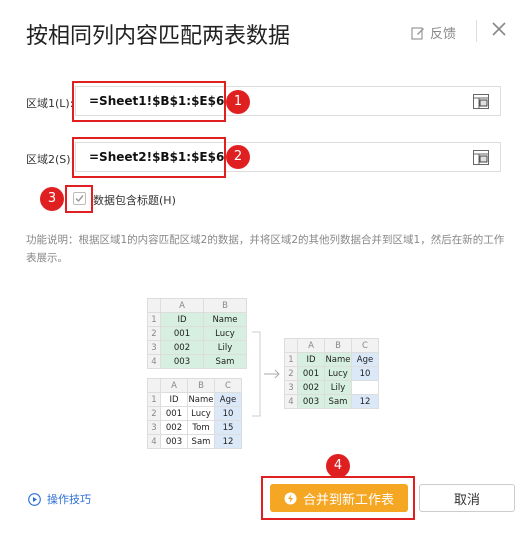 Image resolution: width=529 pixels, height=535 pixels. What do you see at coordinates (266, 374) in the screenshot?
I see `merge-arrow-icon` at bounding box center [266, 374].